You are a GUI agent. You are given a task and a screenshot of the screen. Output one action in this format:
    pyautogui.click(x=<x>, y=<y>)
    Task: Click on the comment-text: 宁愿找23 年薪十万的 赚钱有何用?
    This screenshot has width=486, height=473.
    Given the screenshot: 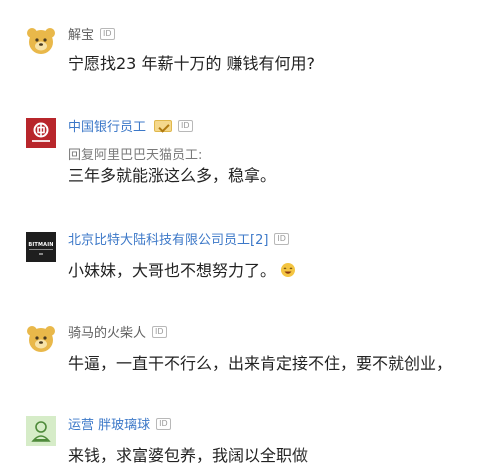 What is the action you would take?
    pyautogui.click(x=192, y=63)
    